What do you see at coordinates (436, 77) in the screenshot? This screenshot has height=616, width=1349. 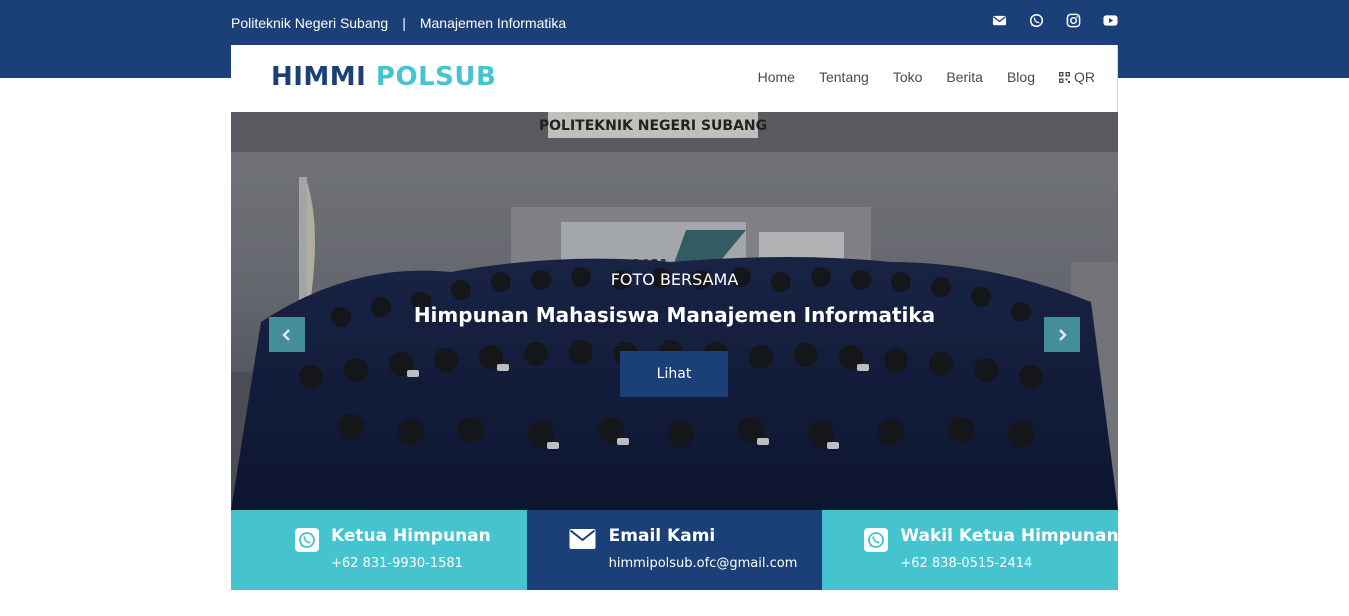 I see `brand-part2: POLSUB` at bounding box center [436, 77].